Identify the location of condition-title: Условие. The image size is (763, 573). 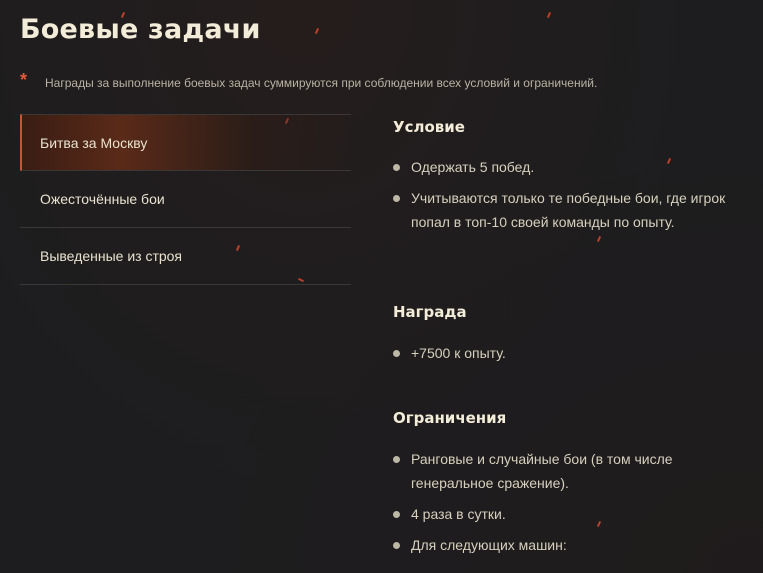
(429, 127).